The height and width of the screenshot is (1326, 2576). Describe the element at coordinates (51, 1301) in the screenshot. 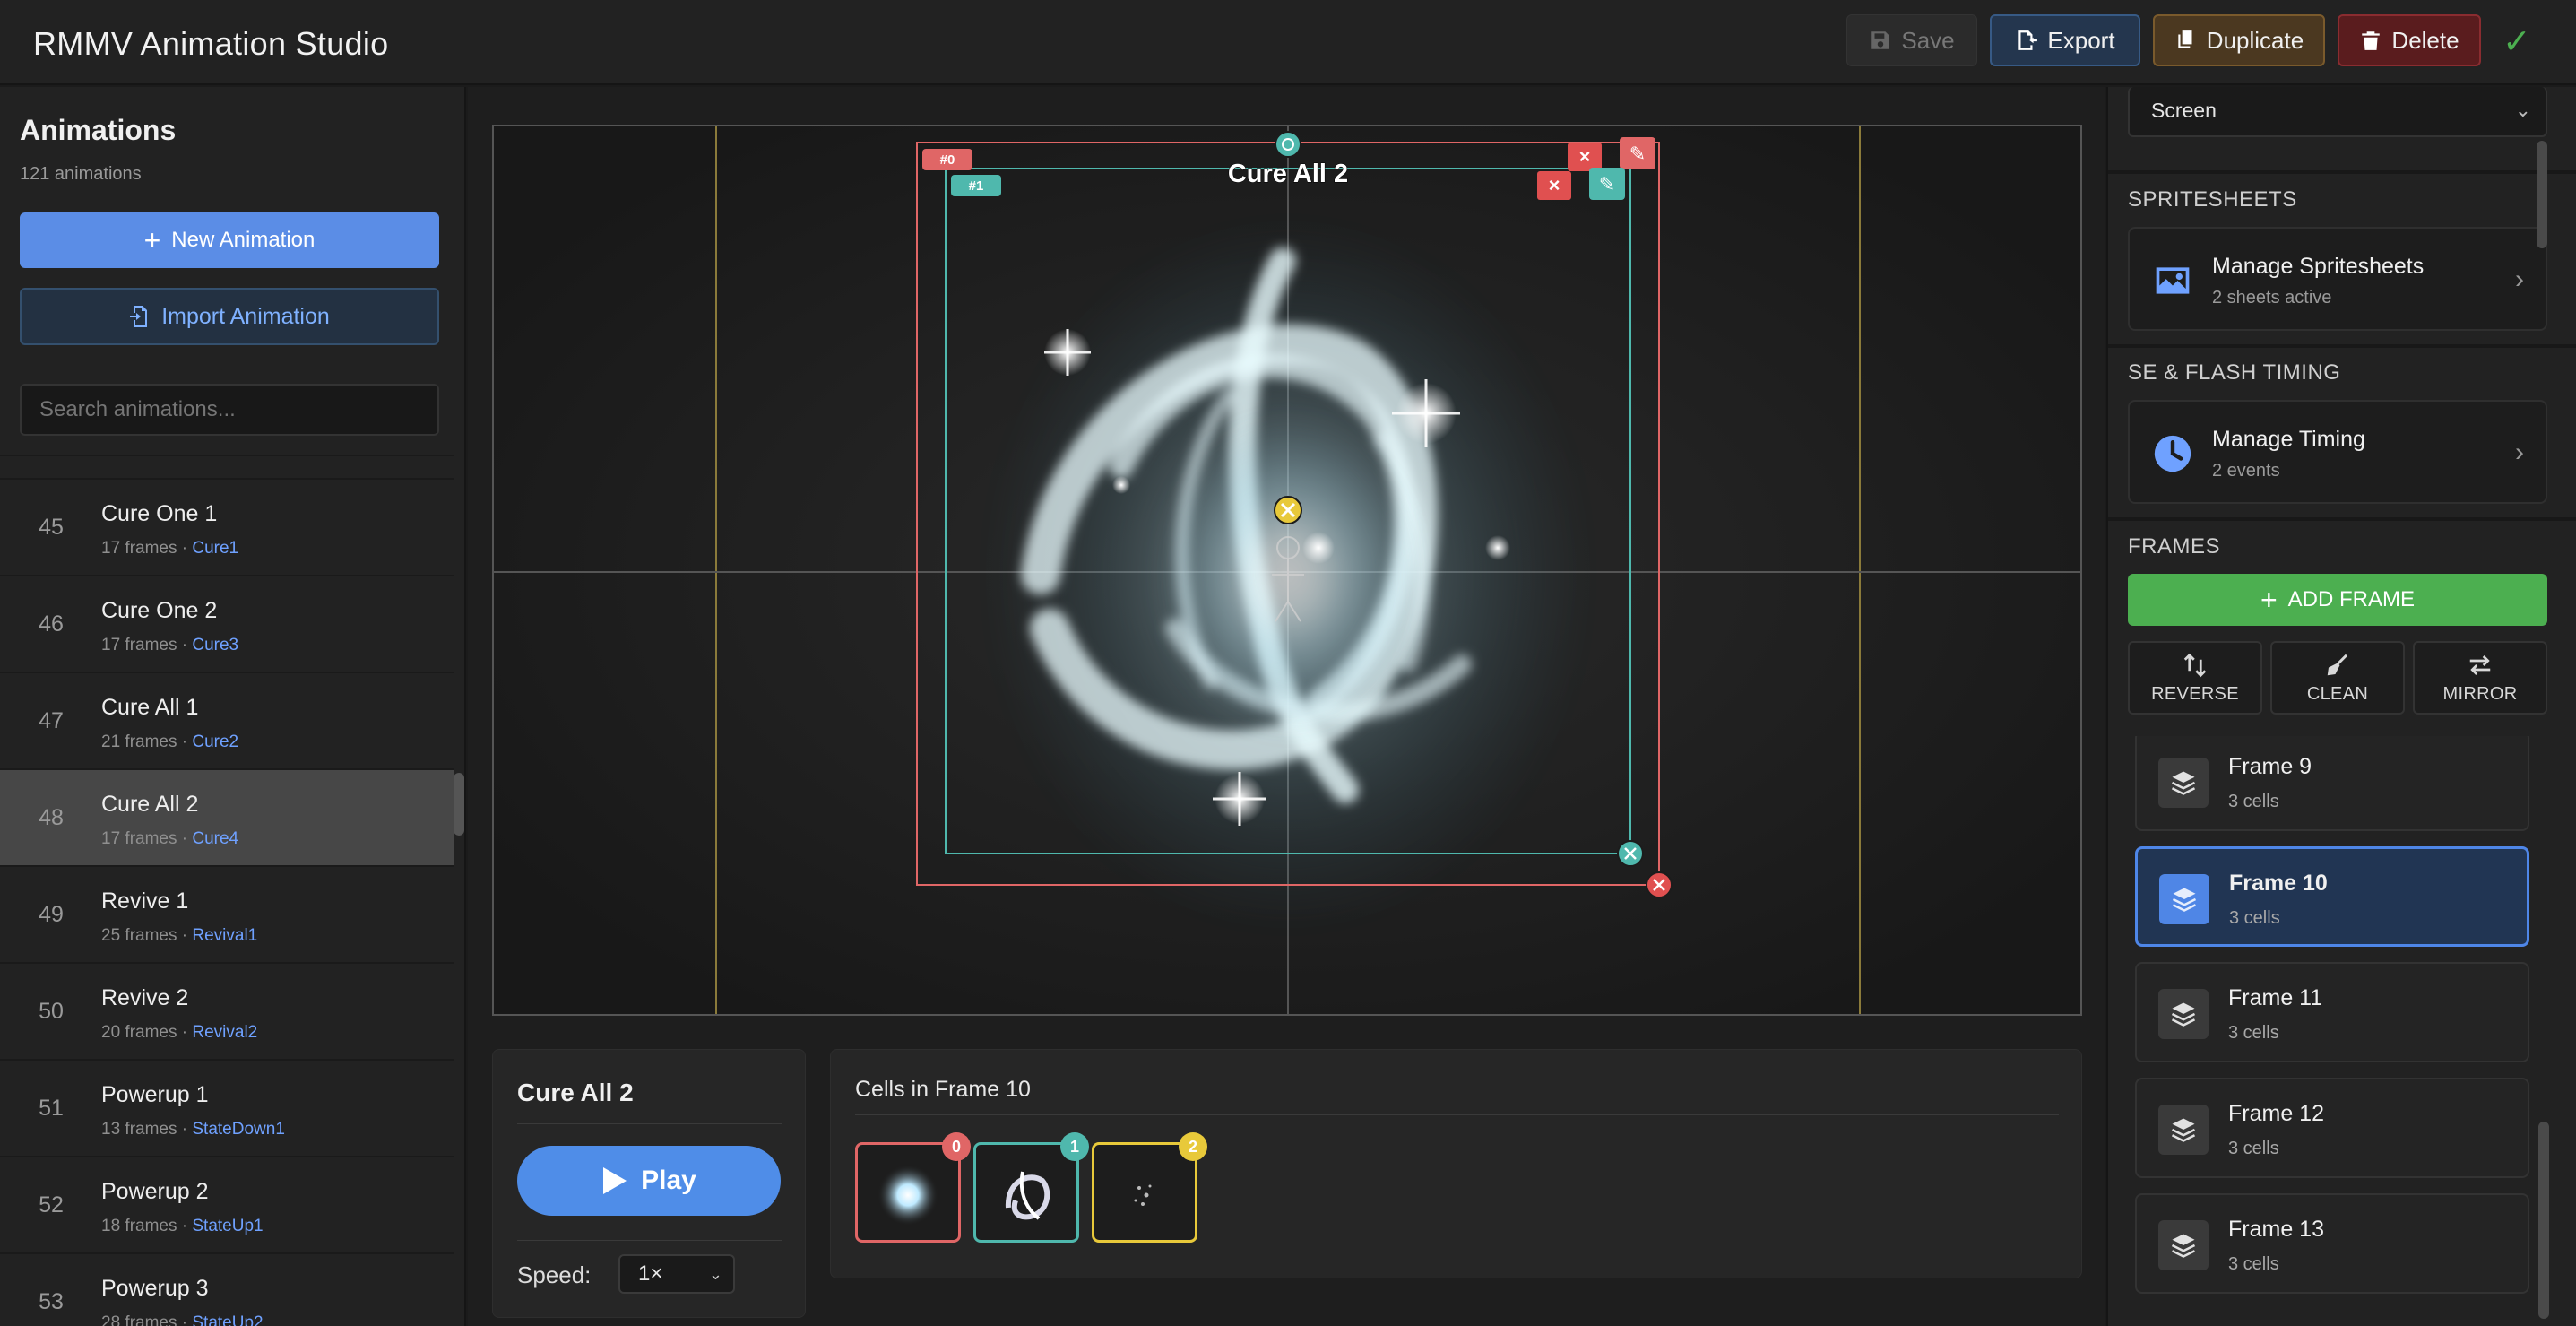

I see `animation-number: 53` at that location.